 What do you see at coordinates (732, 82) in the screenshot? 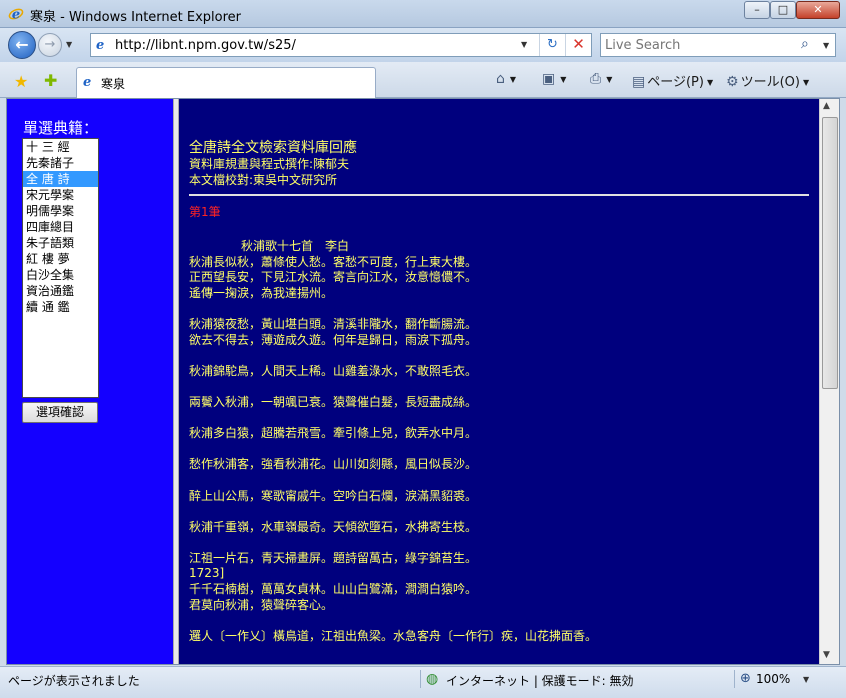
I see `tools-gear-icon: ⚙` at bounding box center [732, 82].